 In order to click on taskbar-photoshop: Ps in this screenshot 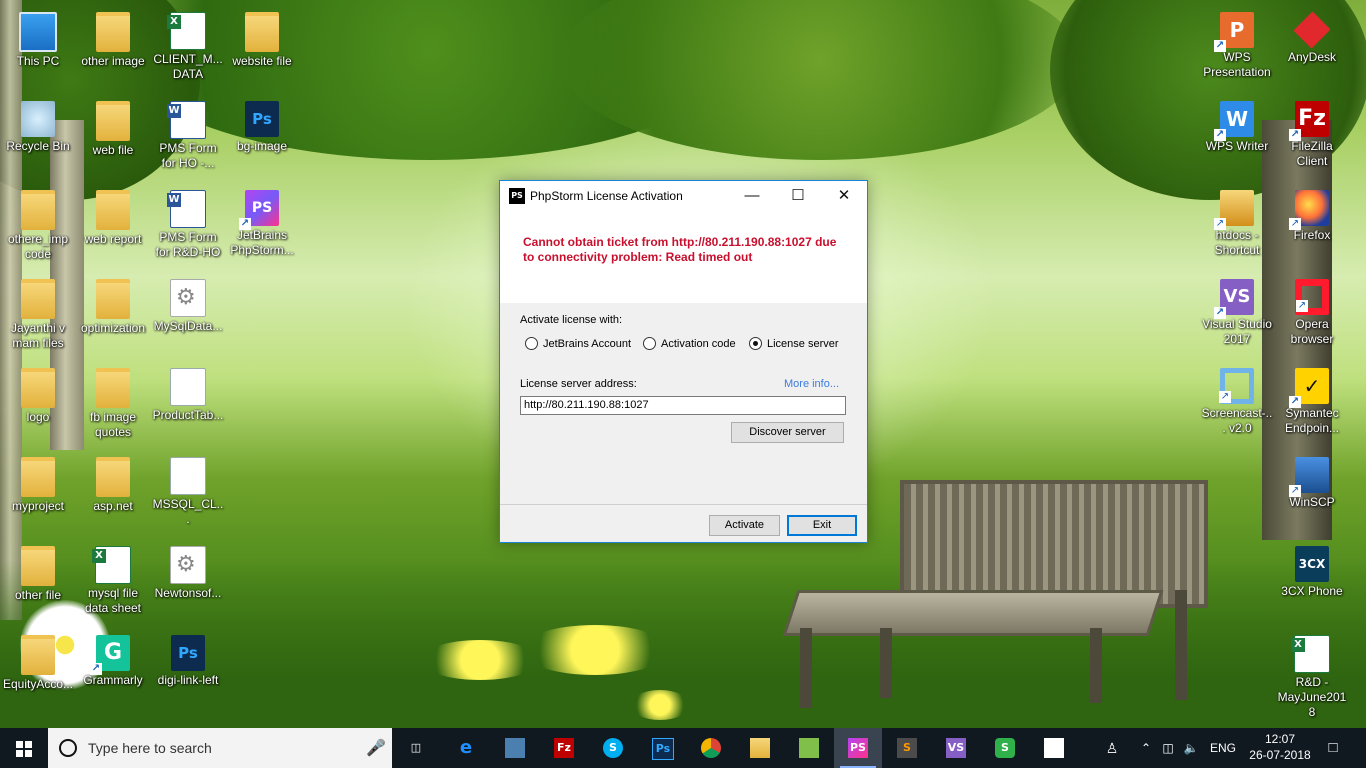, I will do `click(662, 748)`.